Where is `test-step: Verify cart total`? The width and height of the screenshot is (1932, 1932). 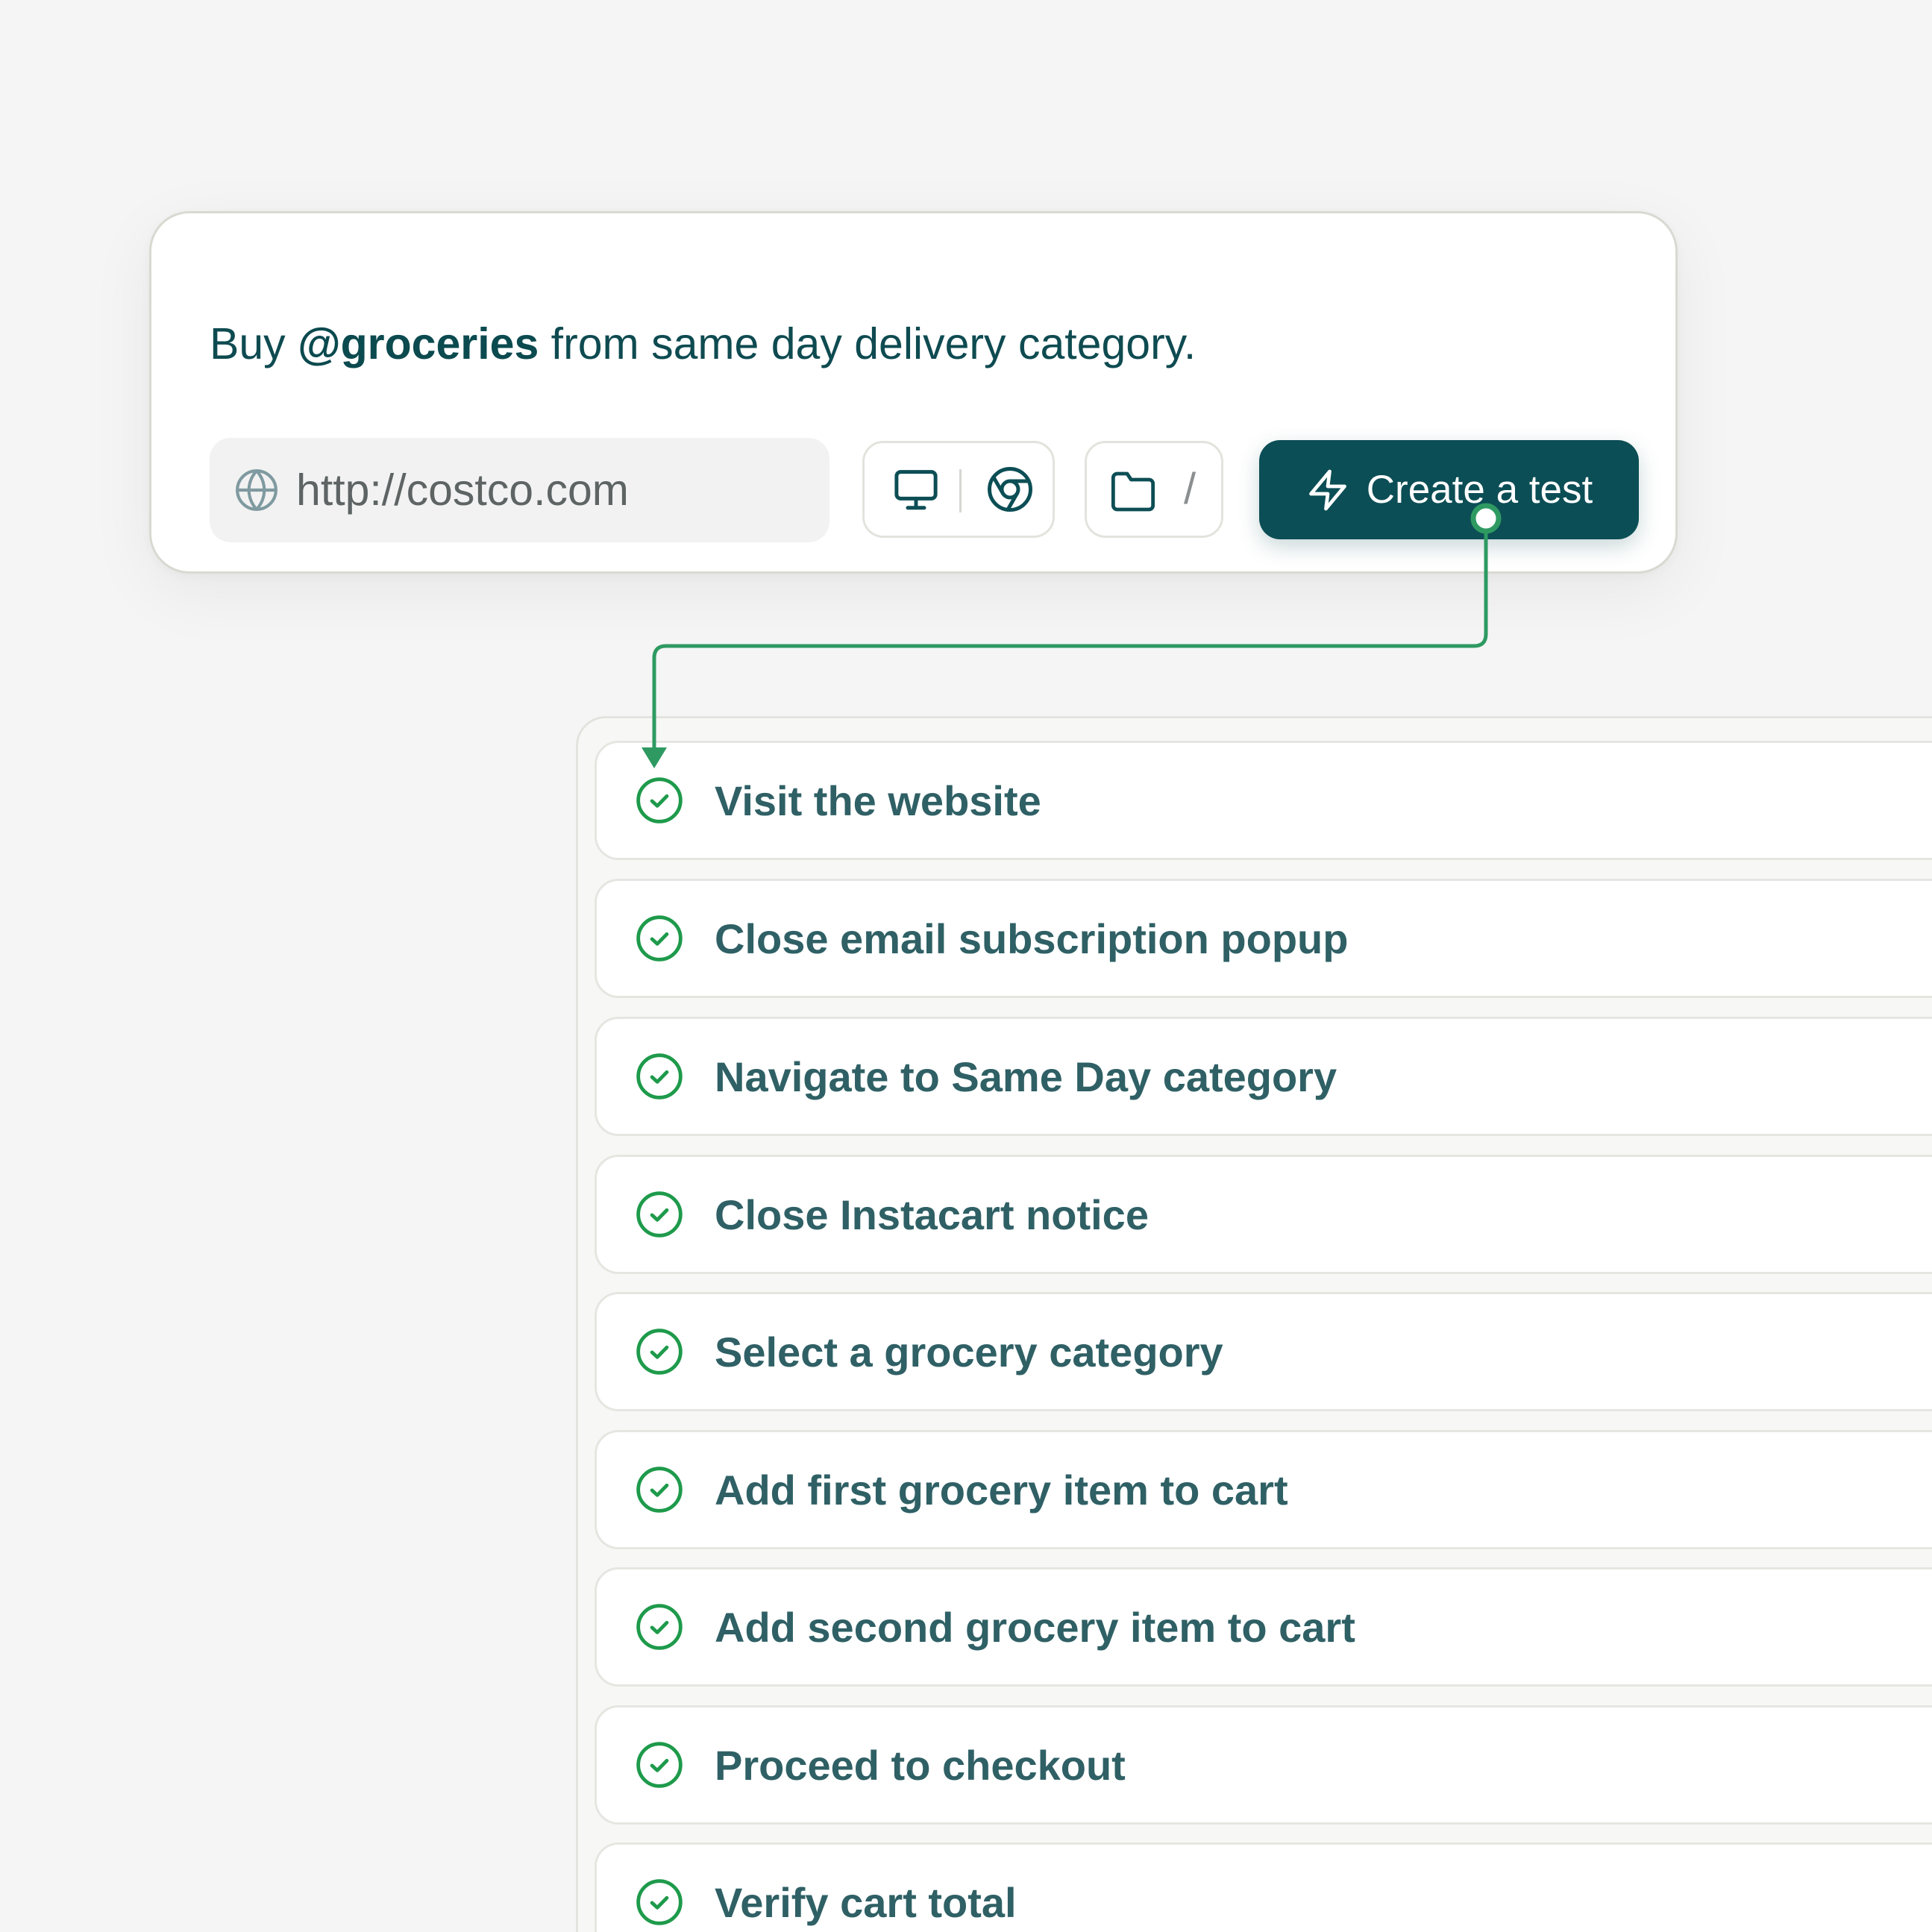 test-step: Verify cart total is located at coordinates (1263, 1887).